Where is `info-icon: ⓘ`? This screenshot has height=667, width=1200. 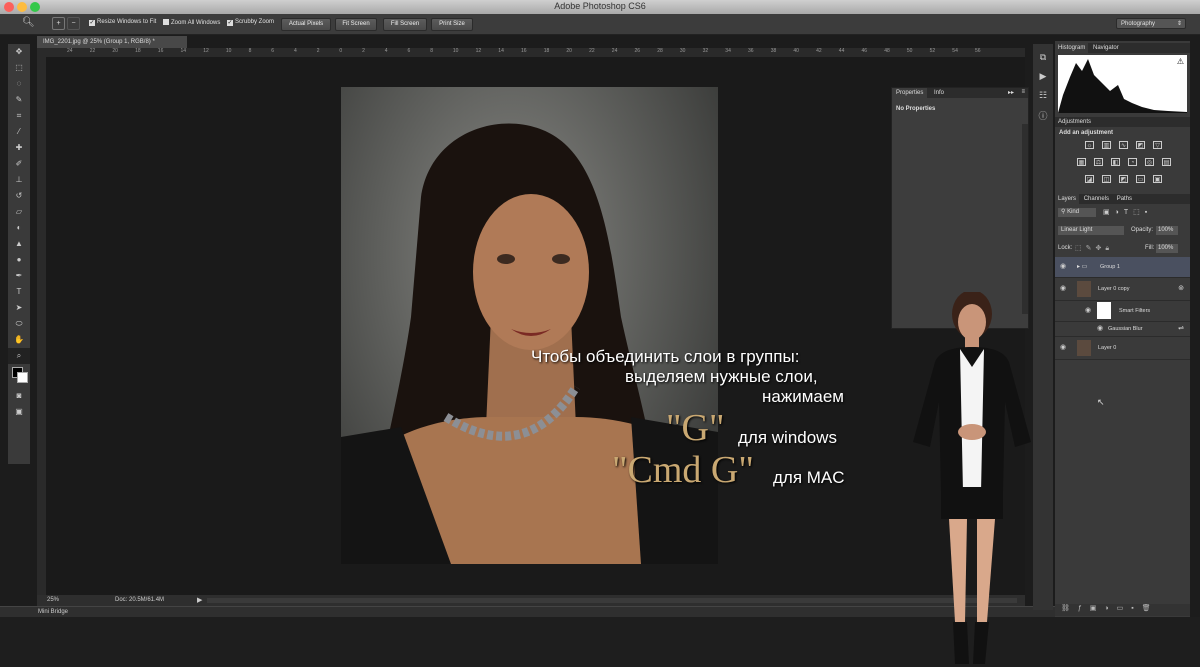
info-icon: ⓘ is located at coordinates (1043, 115).